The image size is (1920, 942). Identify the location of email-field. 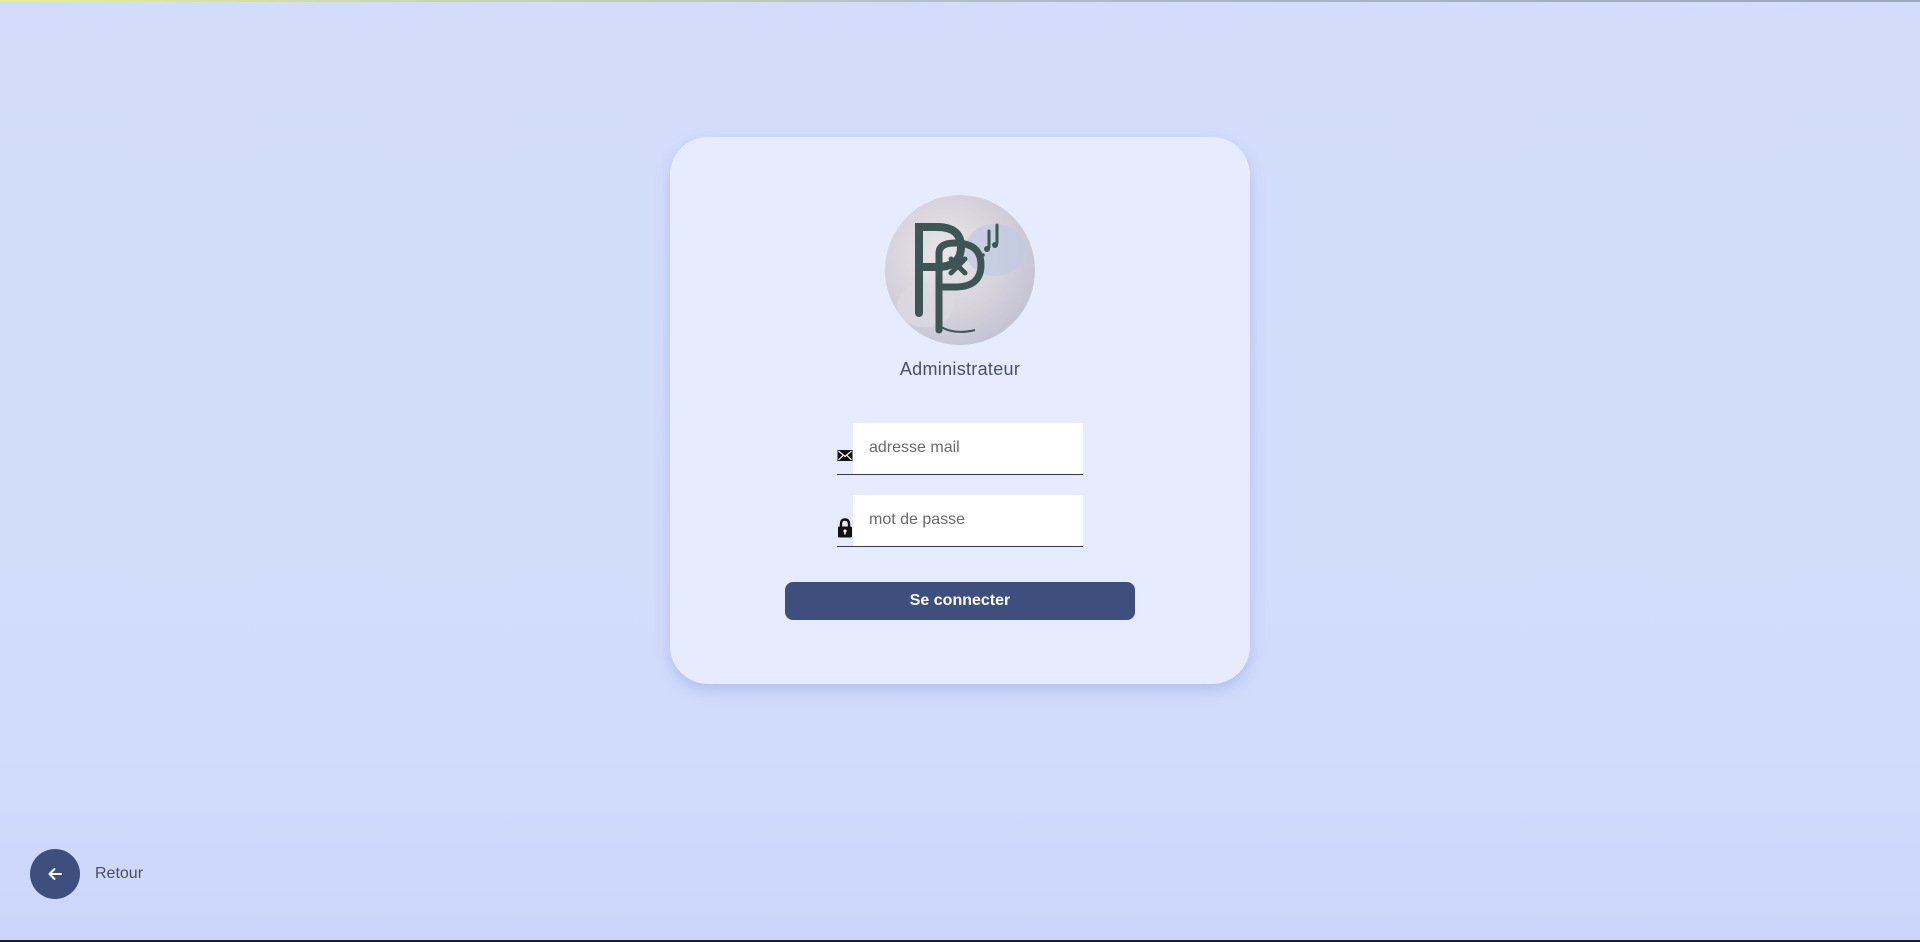
(960, 449).